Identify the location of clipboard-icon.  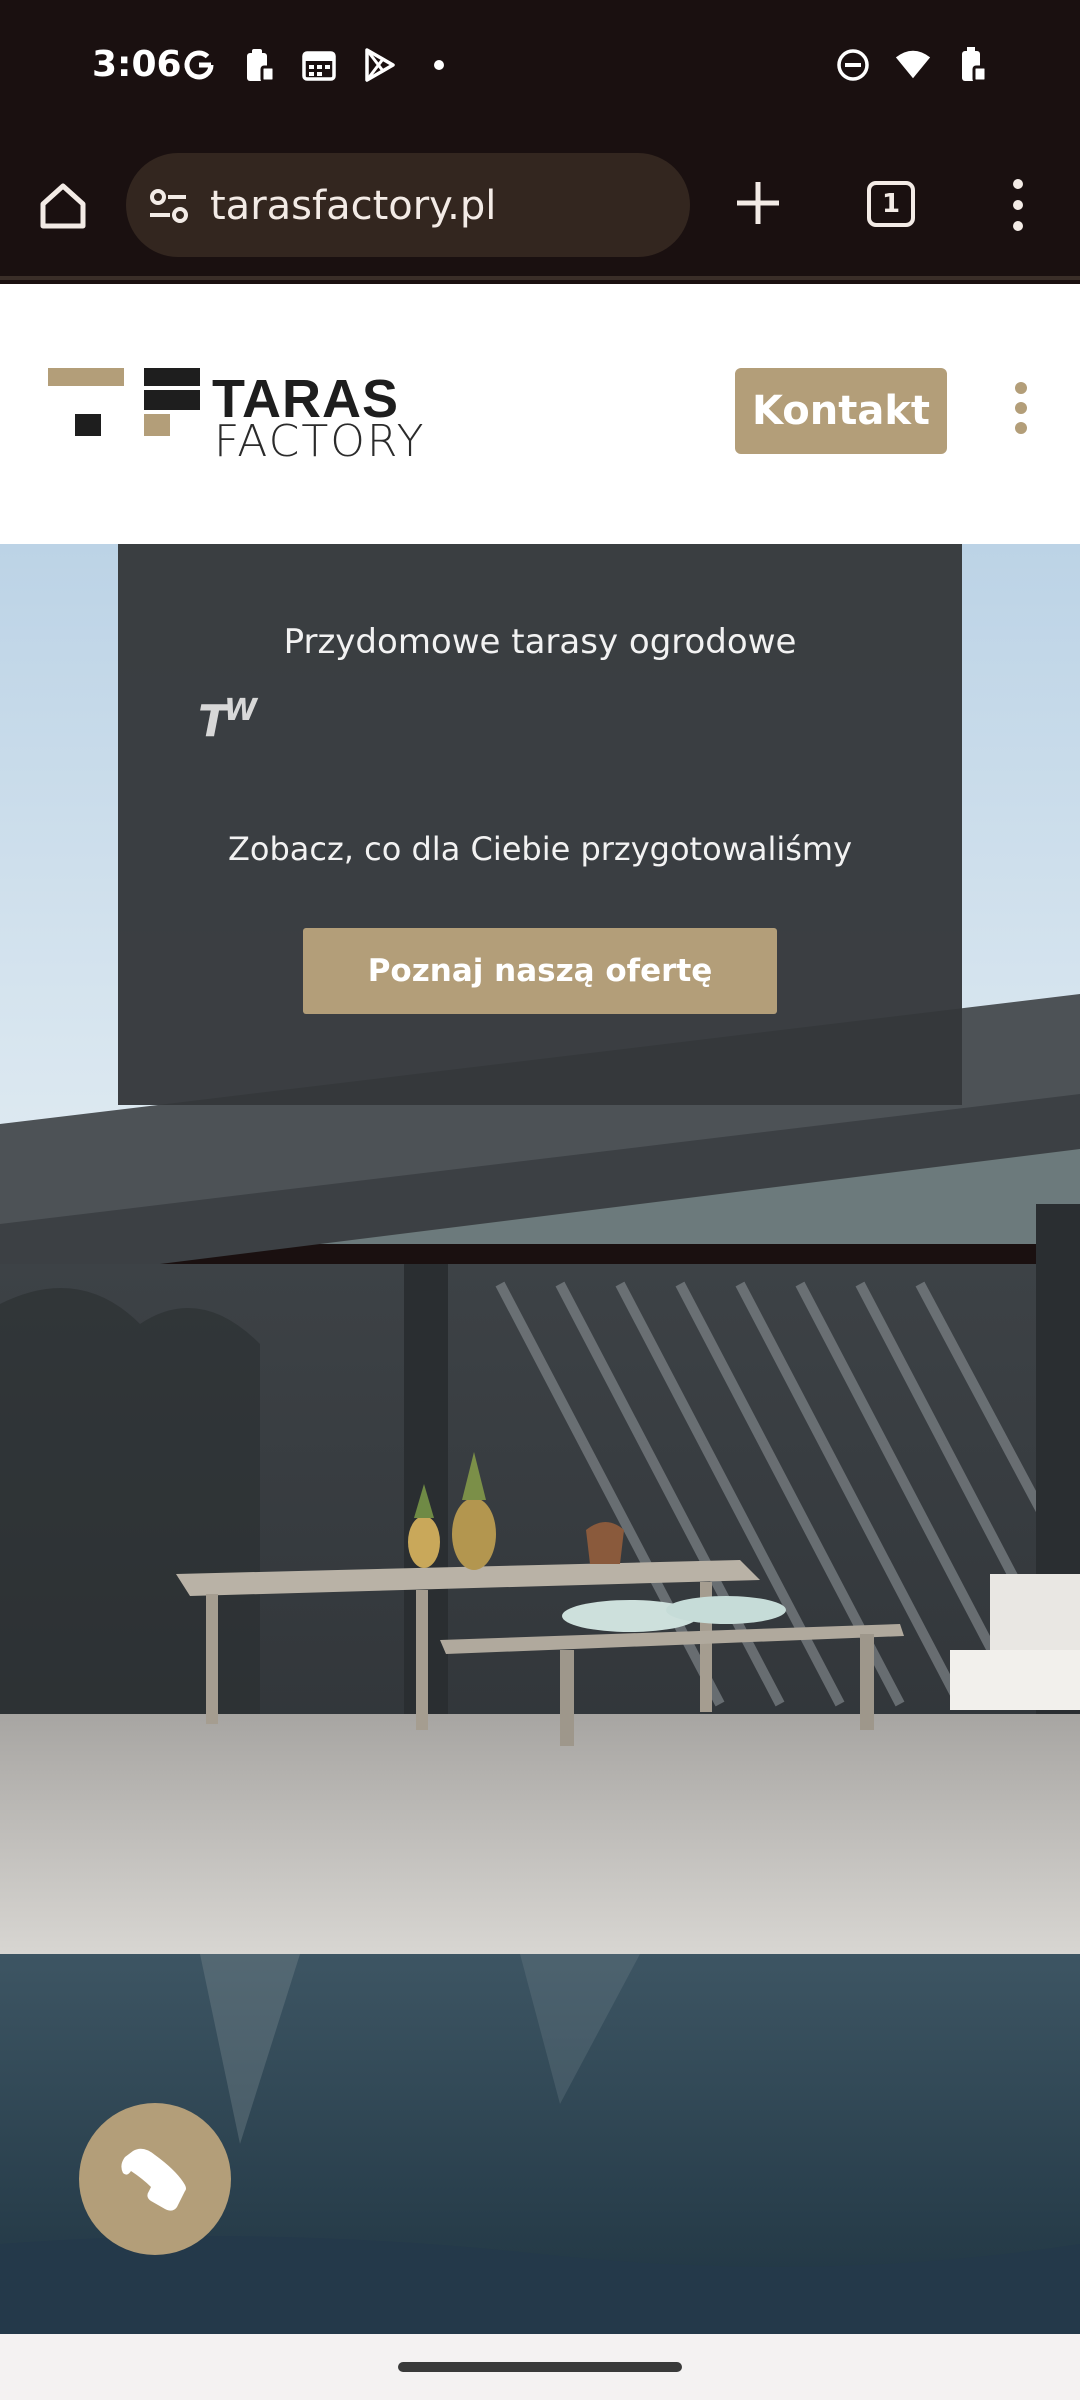
(259, 65).